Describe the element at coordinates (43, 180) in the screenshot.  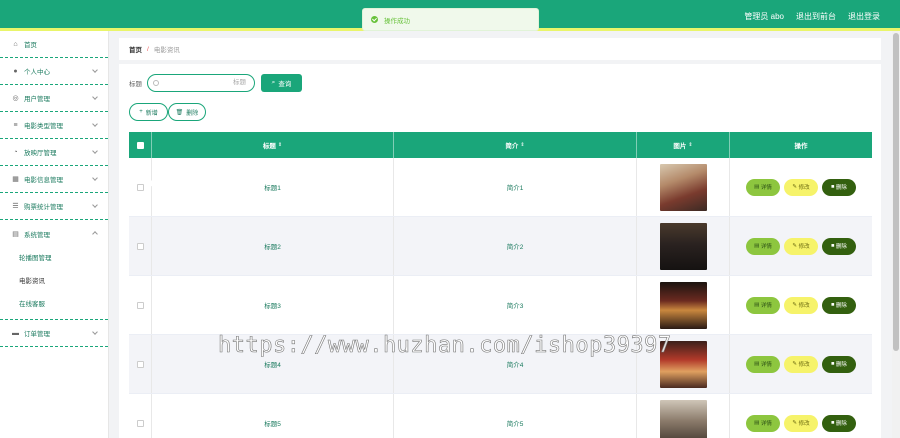
I see `sidebar-item-label: 电影信息管理` at that location.